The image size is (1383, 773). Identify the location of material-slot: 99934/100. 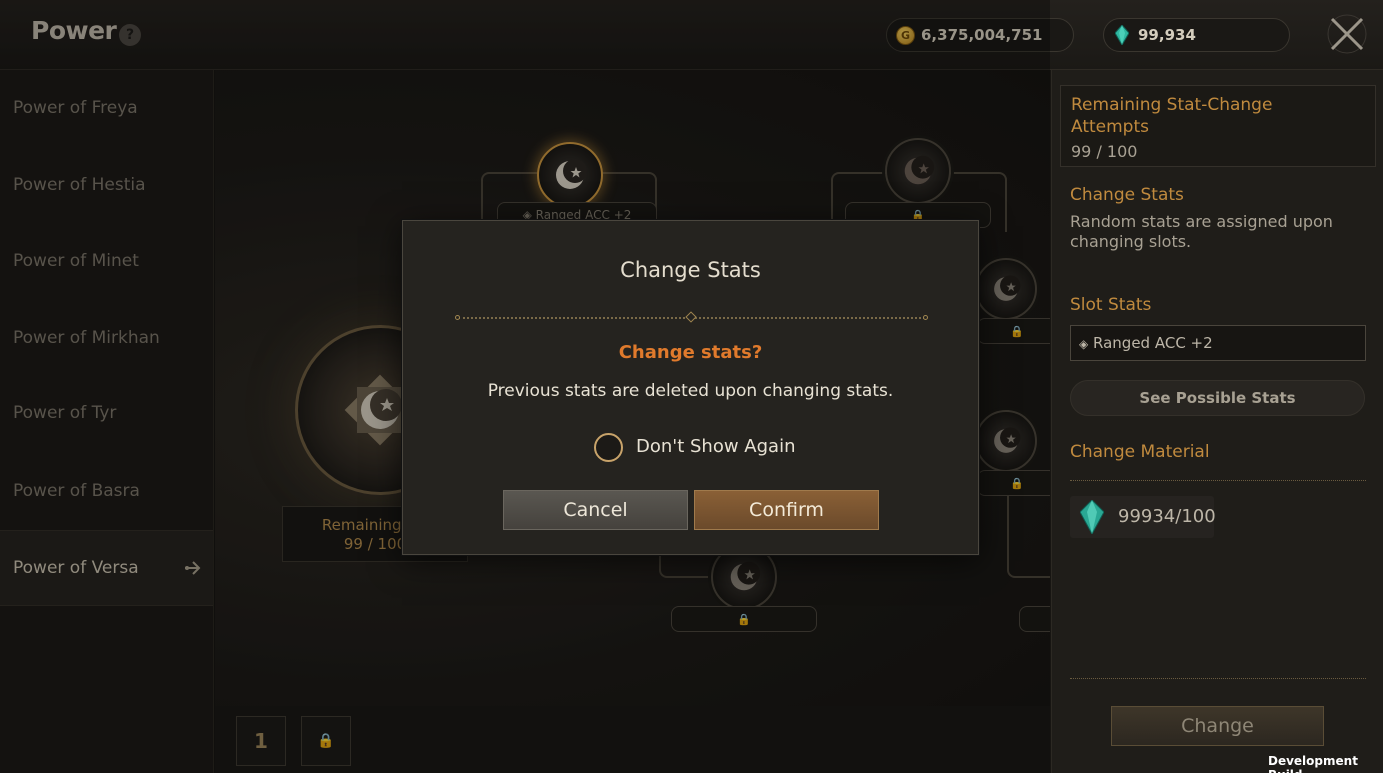
(1143, 517).